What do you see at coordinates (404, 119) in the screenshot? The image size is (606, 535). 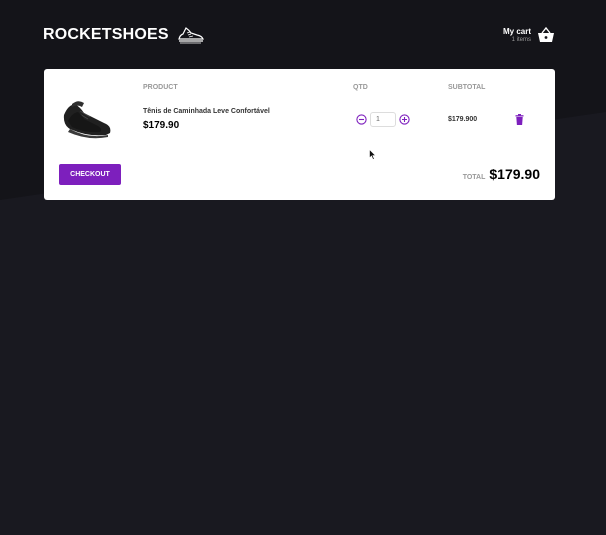 I see `increase-quantity-button` at bounding box center [404, 119].